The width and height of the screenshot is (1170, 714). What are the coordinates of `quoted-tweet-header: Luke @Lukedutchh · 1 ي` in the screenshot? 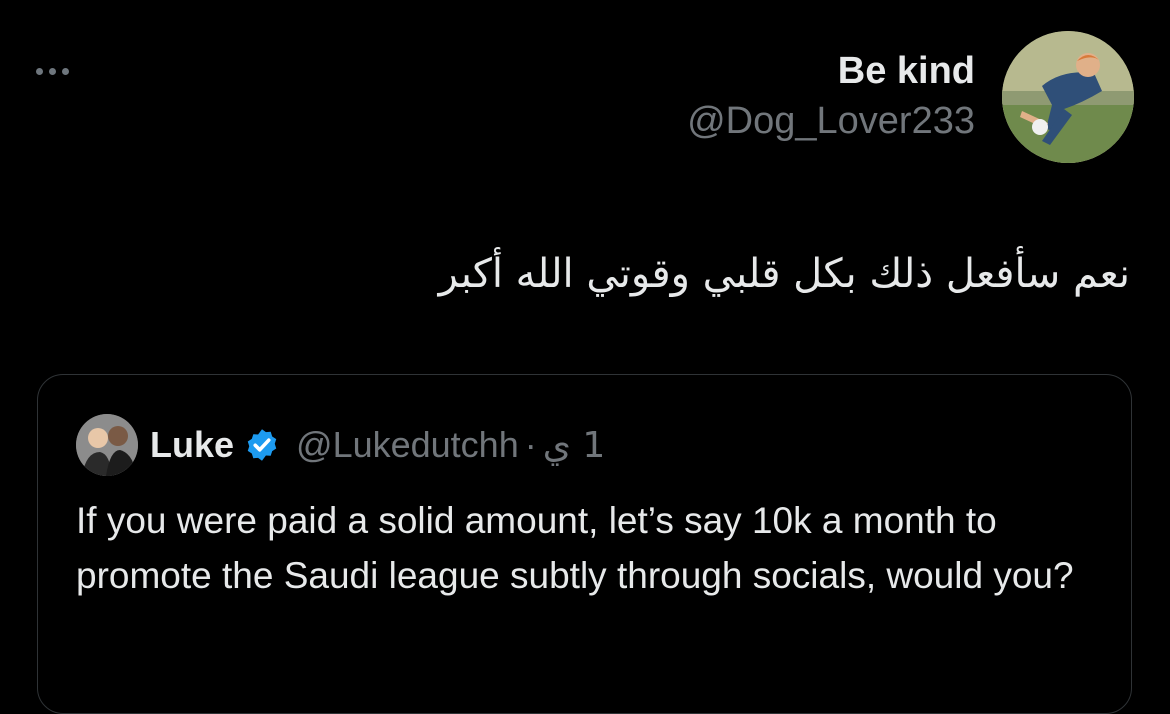 It's located at (341, 445).